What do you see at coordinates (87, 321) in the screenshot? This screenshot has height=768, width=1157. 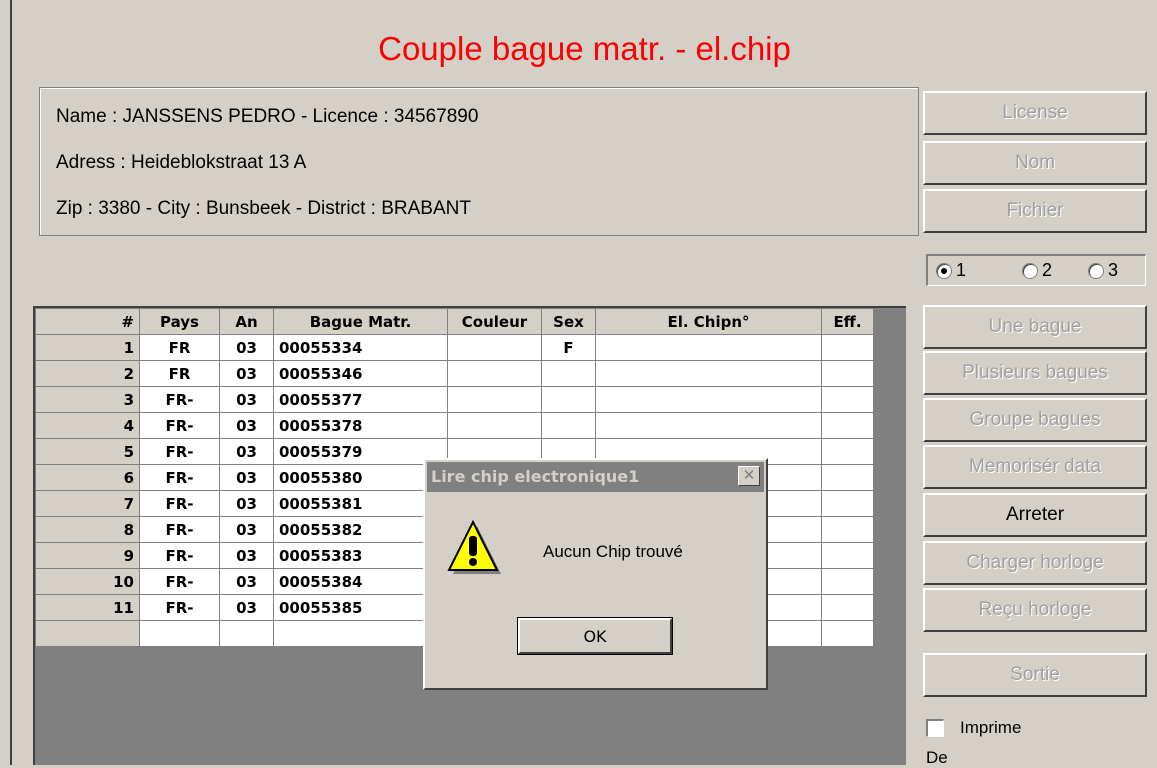 I see `column-header: #` at bounding box center [87, 321].